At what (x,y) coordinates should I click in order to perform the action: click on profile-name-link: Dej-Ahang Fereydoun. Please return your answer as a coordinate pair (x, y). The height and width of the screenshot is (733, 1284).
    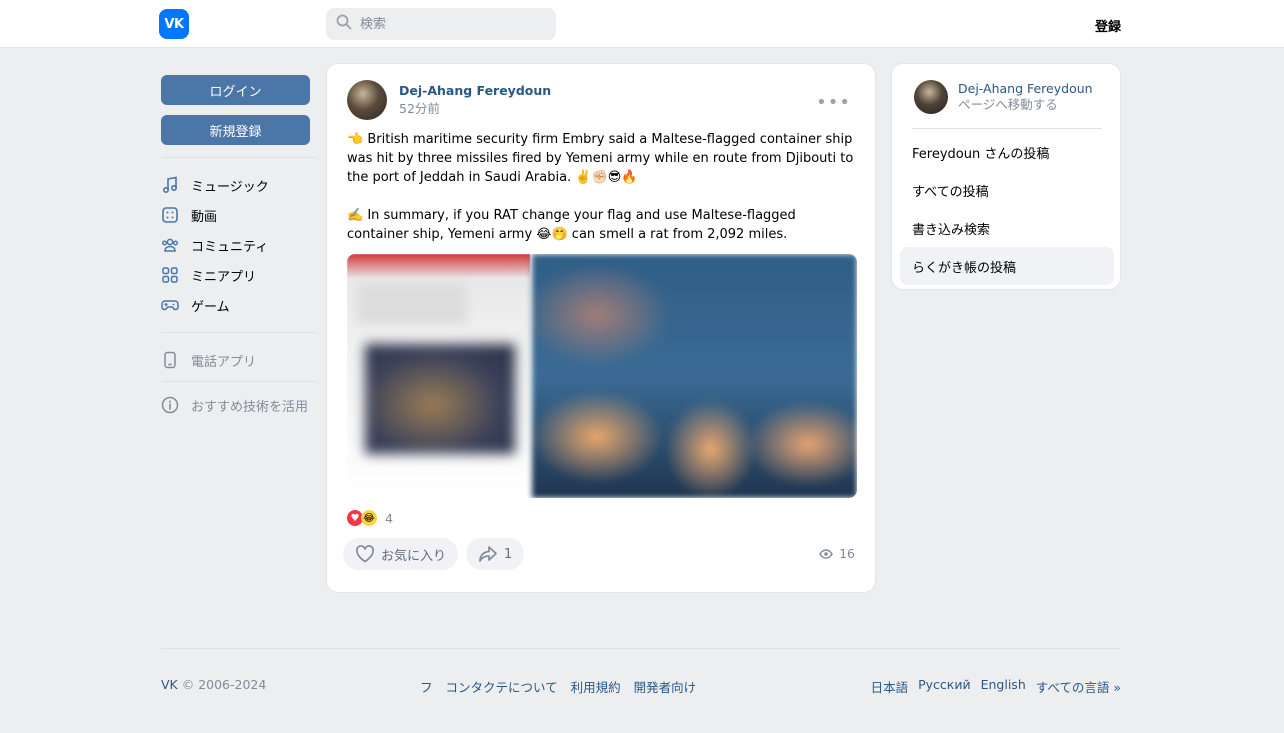
    Looking at the image, I should click on (1025, 89).